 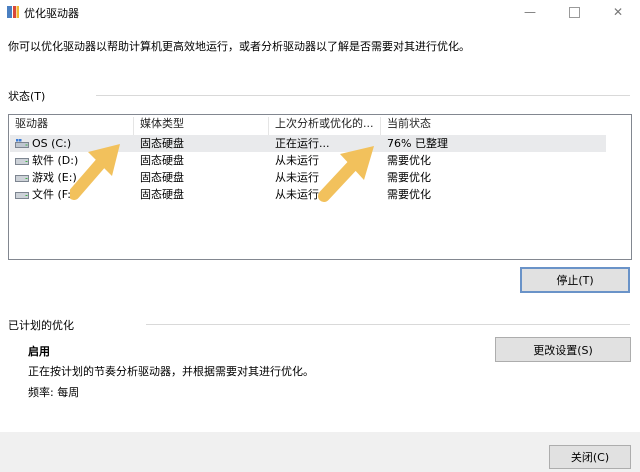 I want to click on windows-drive-icon, so click(x=22, y=143).